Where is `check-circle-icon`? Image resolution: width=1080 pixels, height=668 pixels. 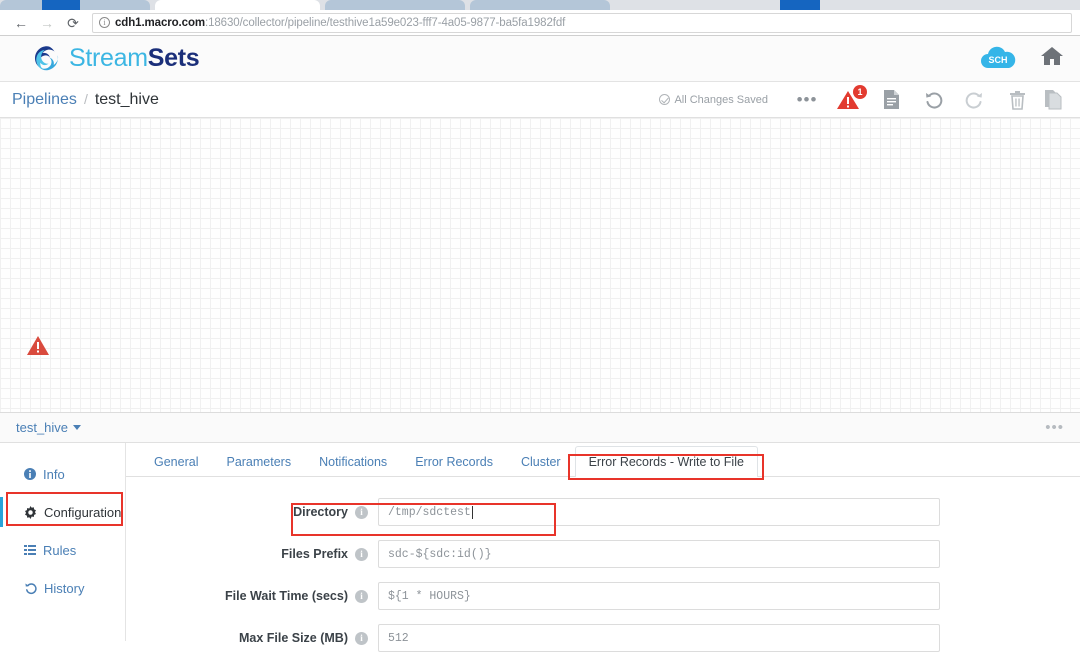 check-circle-icon is located at coordinates (665, 99).